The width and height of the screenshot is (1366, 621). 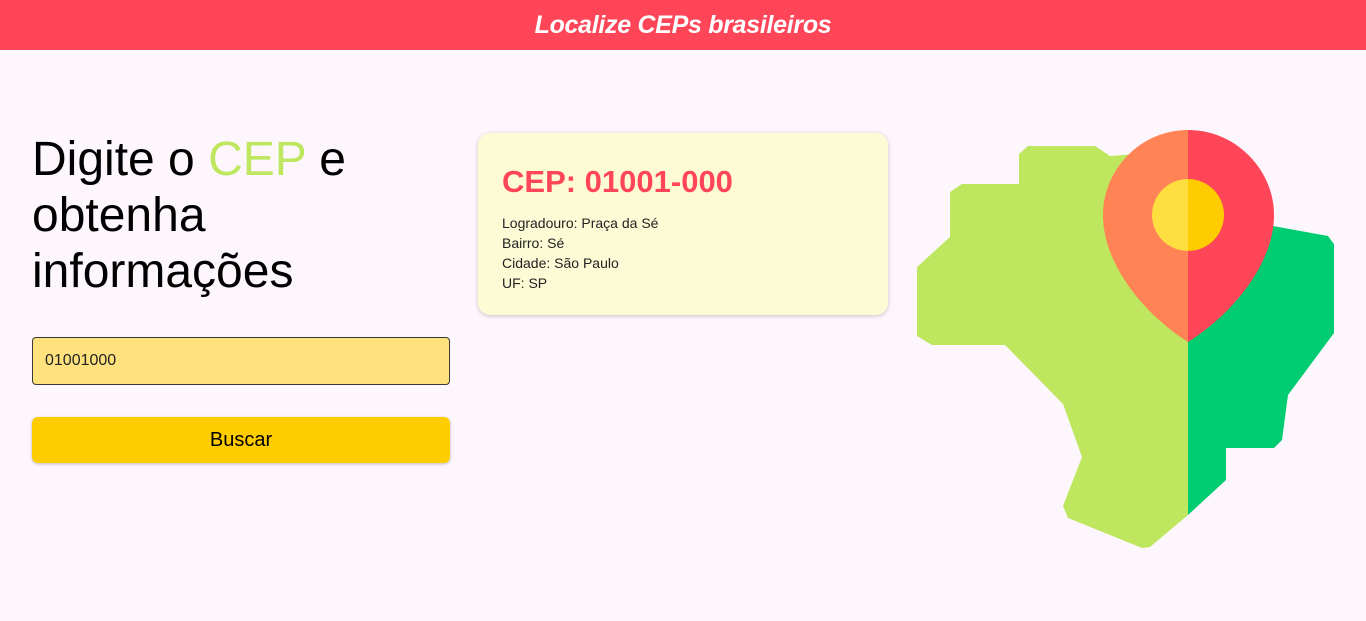 I want to click on app-title: Localize CEPs brasileiros, so click(x=683, y=24).